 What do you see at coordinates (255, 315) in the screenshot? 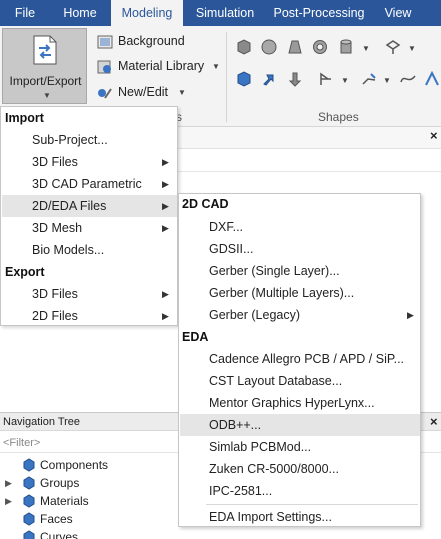
I see `submenu-item-label: Gerber (Legacy)` at bounding box center [255, 315].